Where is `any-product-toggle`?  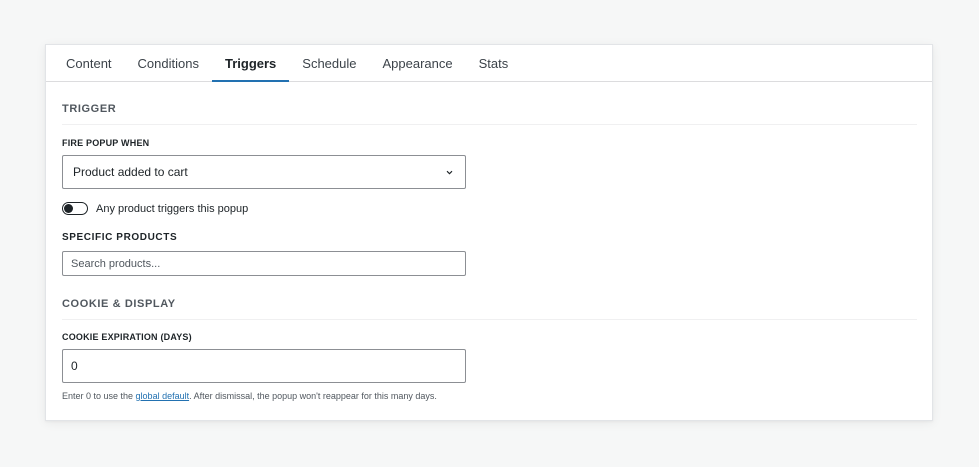
any-product-toggle is located at coordinates (75, 208).